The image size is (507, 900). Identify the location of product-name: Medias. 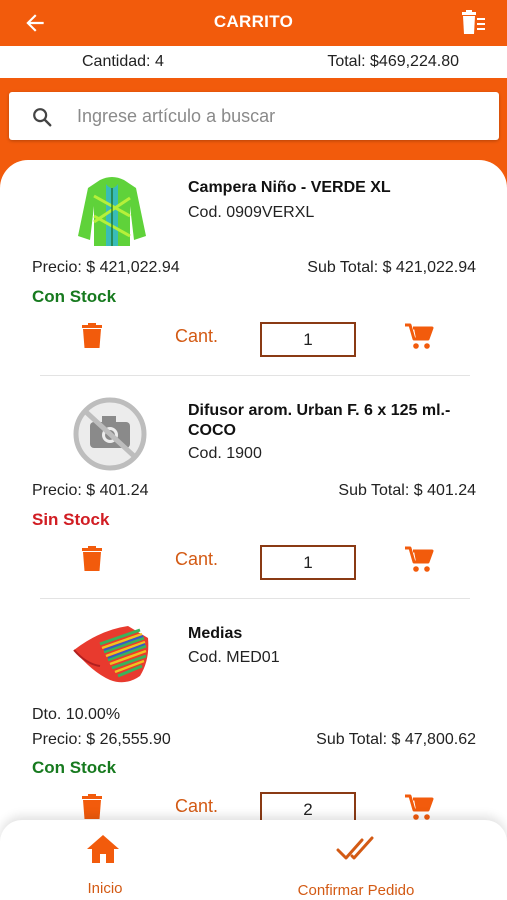
(215, 633).